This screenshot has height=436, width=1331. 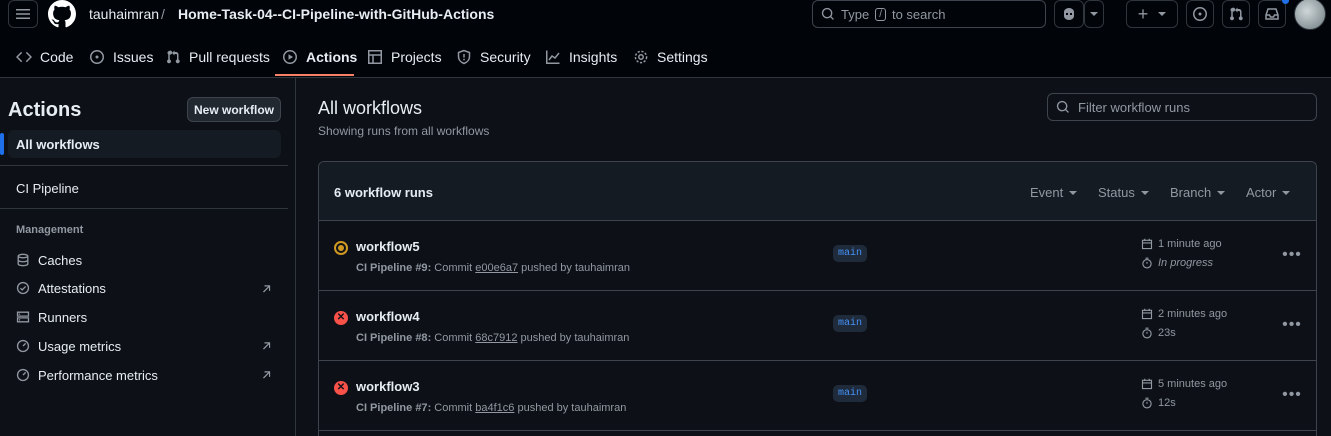 I want to click on calendar-icon, so click(x=1147, y=244).